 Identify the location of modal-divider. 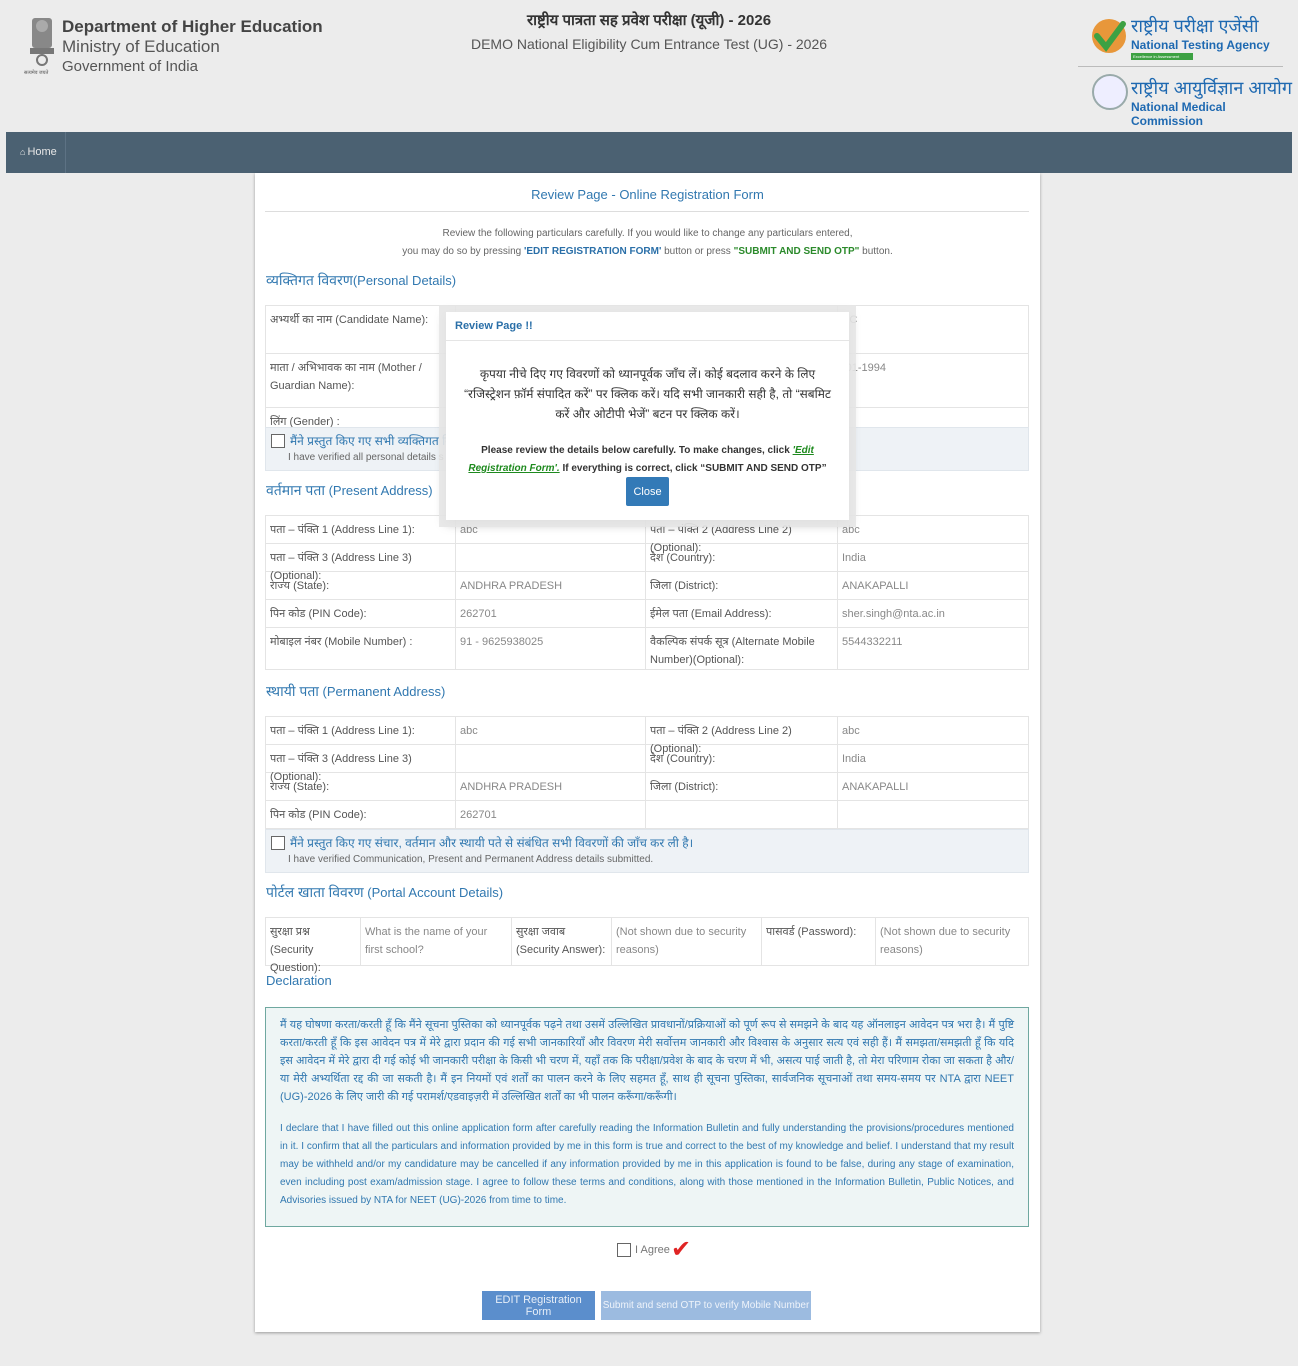
(647, 340).